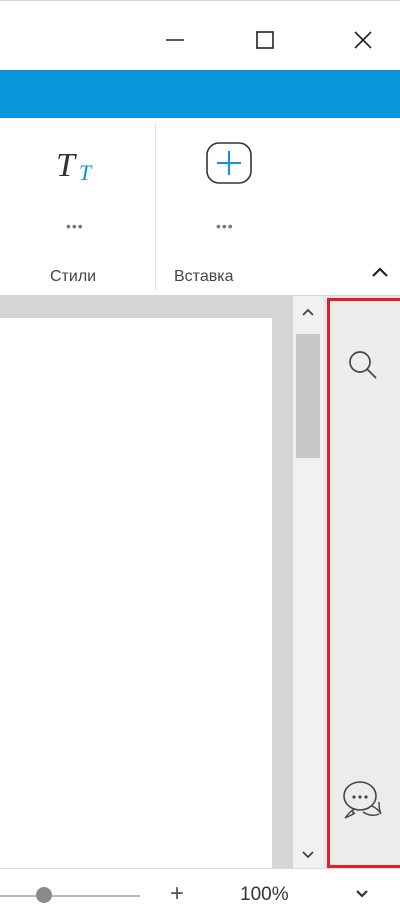 The width and height of the screenshot is (400, 921). I want to click on insert-button, so click(229, 163).